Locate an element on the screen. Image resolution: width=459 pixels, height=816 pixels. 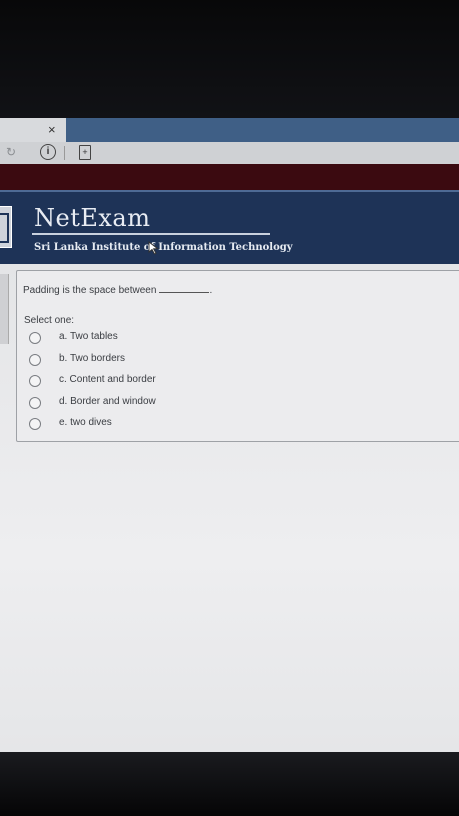
question-trailing: . is located at coordinates (211, 290).